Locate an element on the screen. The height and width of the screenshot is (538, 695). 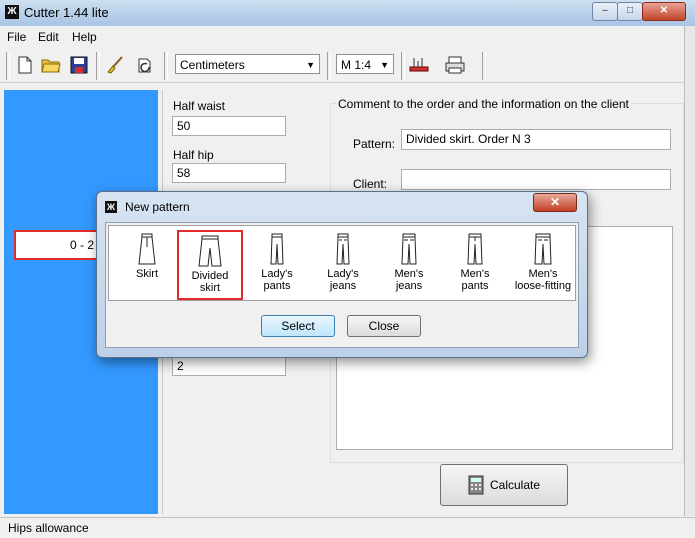
printer-icon is located at coordinates (455, 65).